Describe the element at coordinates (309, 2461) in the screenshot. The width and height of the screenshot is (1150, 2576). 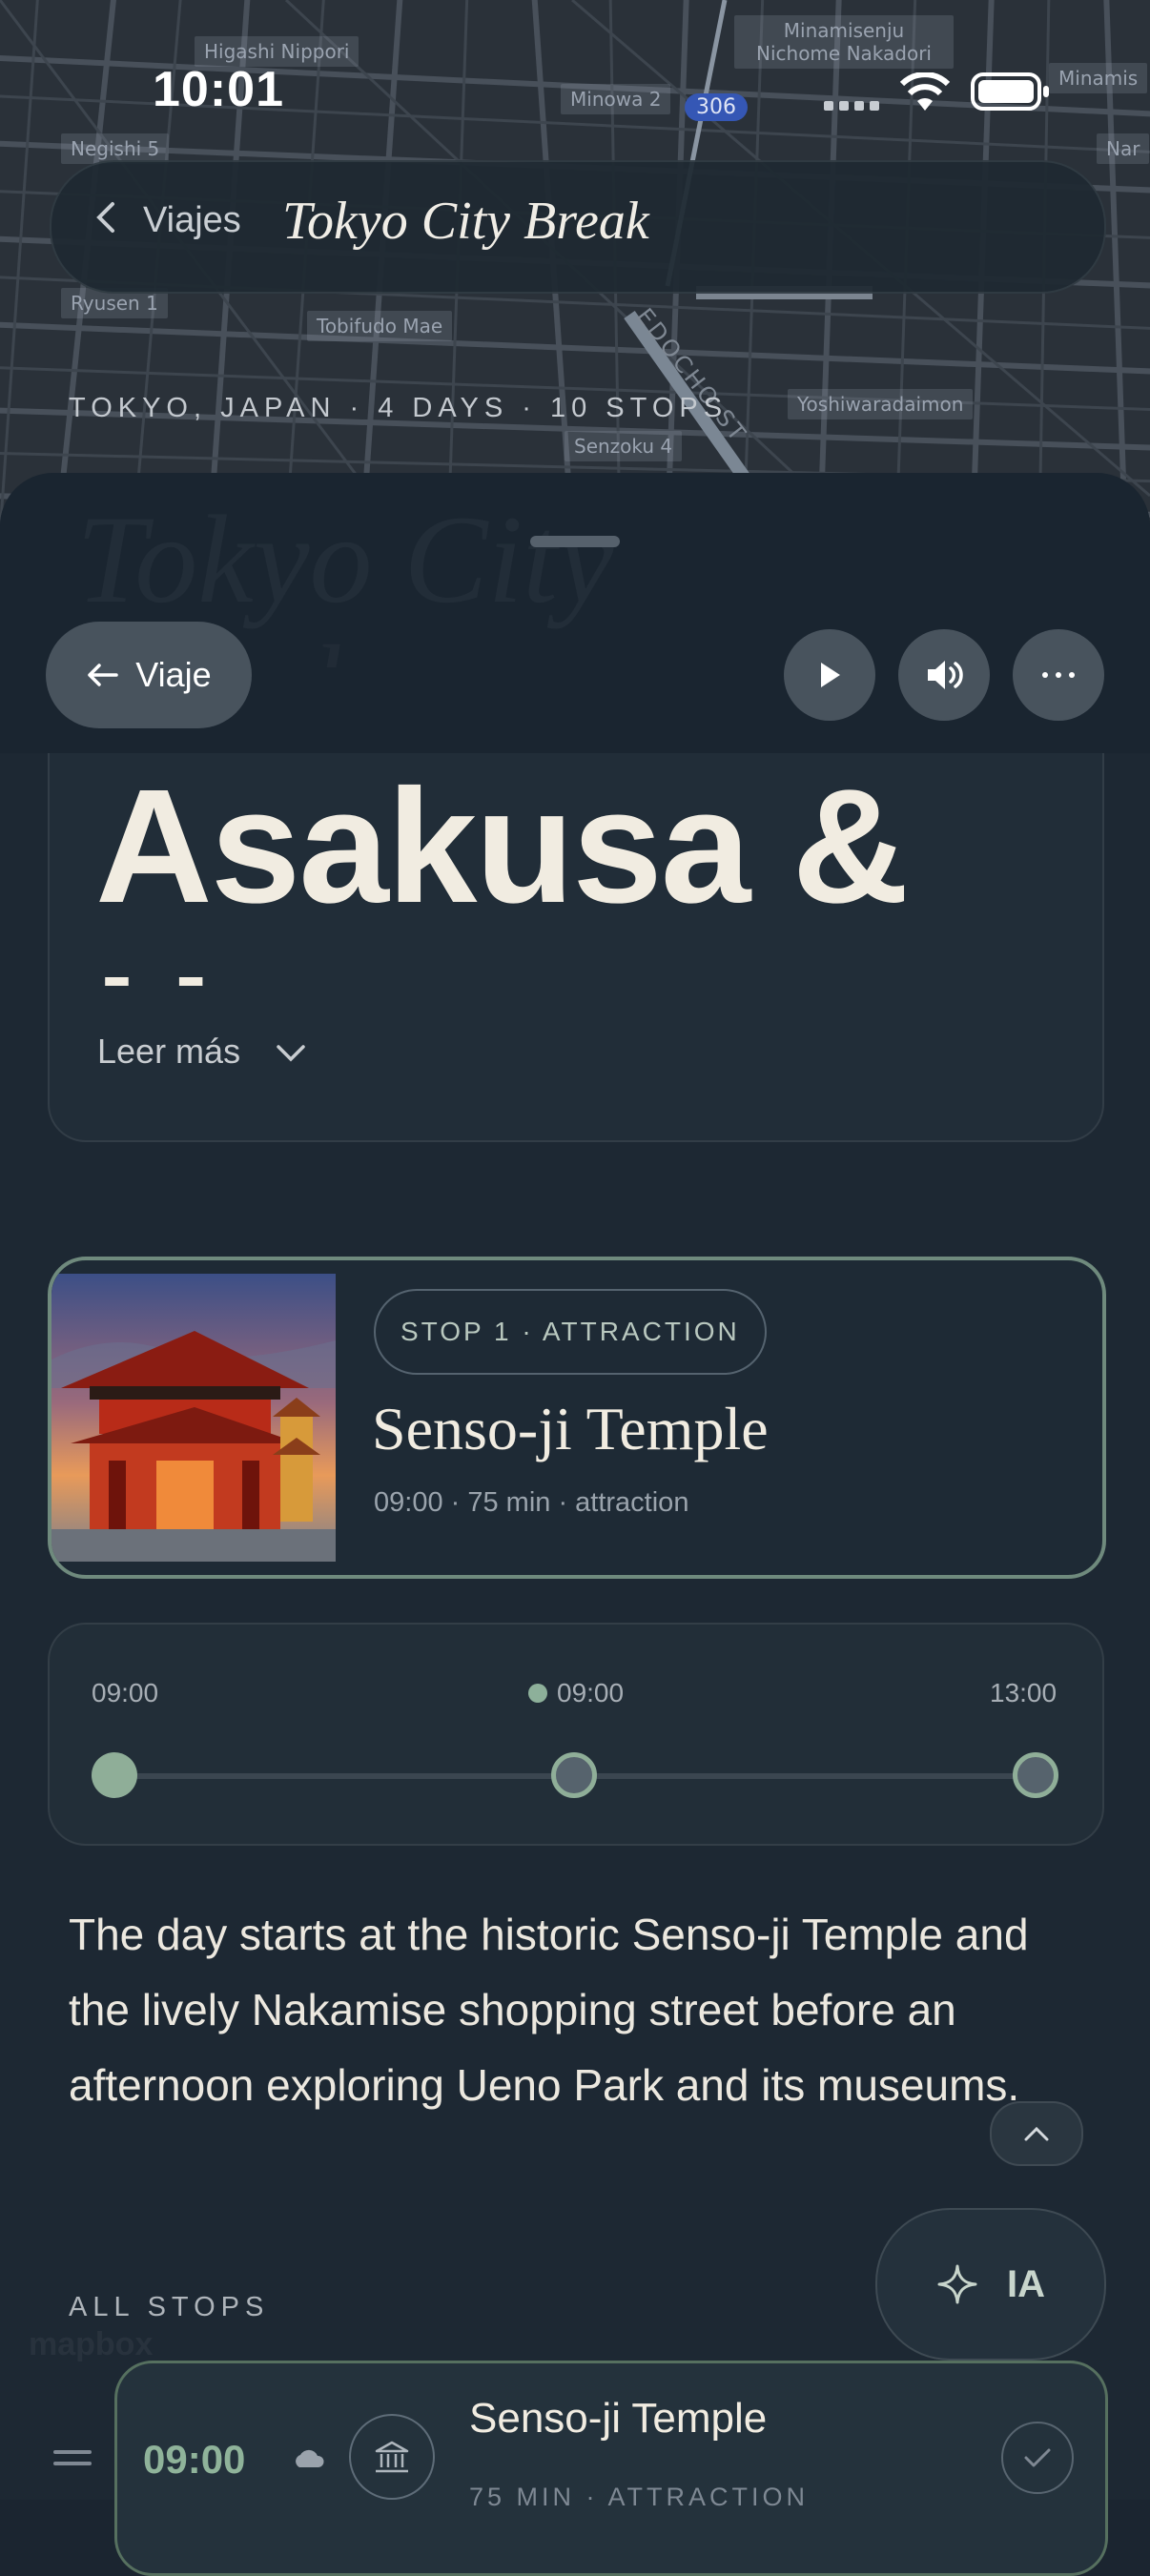
I see `cloud-icon` at that location.